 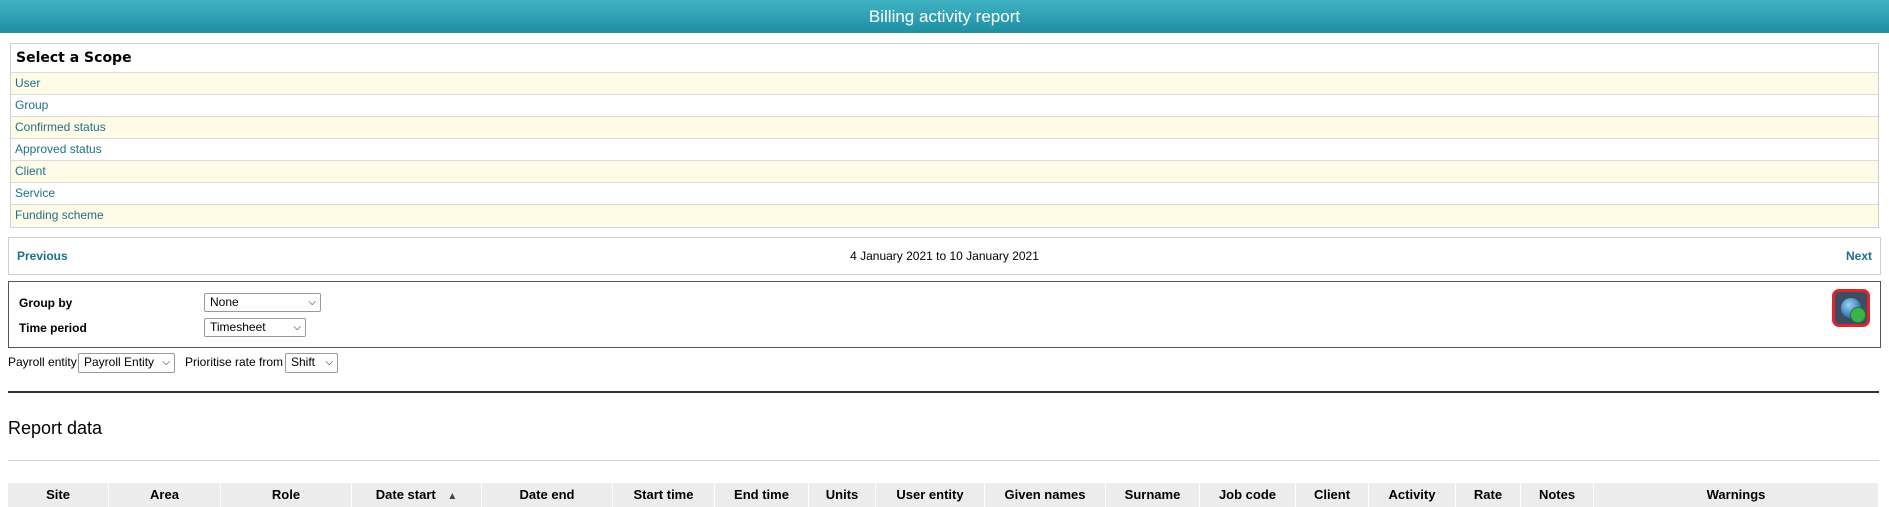 I want to click on col-header-role: Role, so click(x=286, y=495).